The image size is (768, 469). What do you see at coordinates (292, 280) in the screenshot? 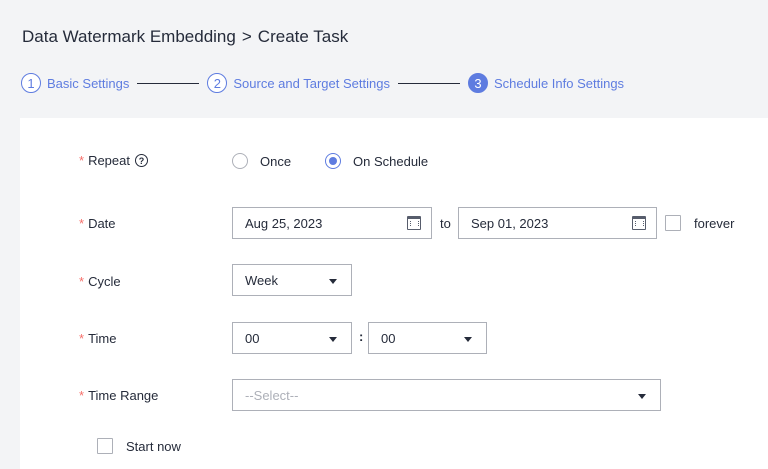
I see `cycle-select: Week` at bounding box center [292, 280].